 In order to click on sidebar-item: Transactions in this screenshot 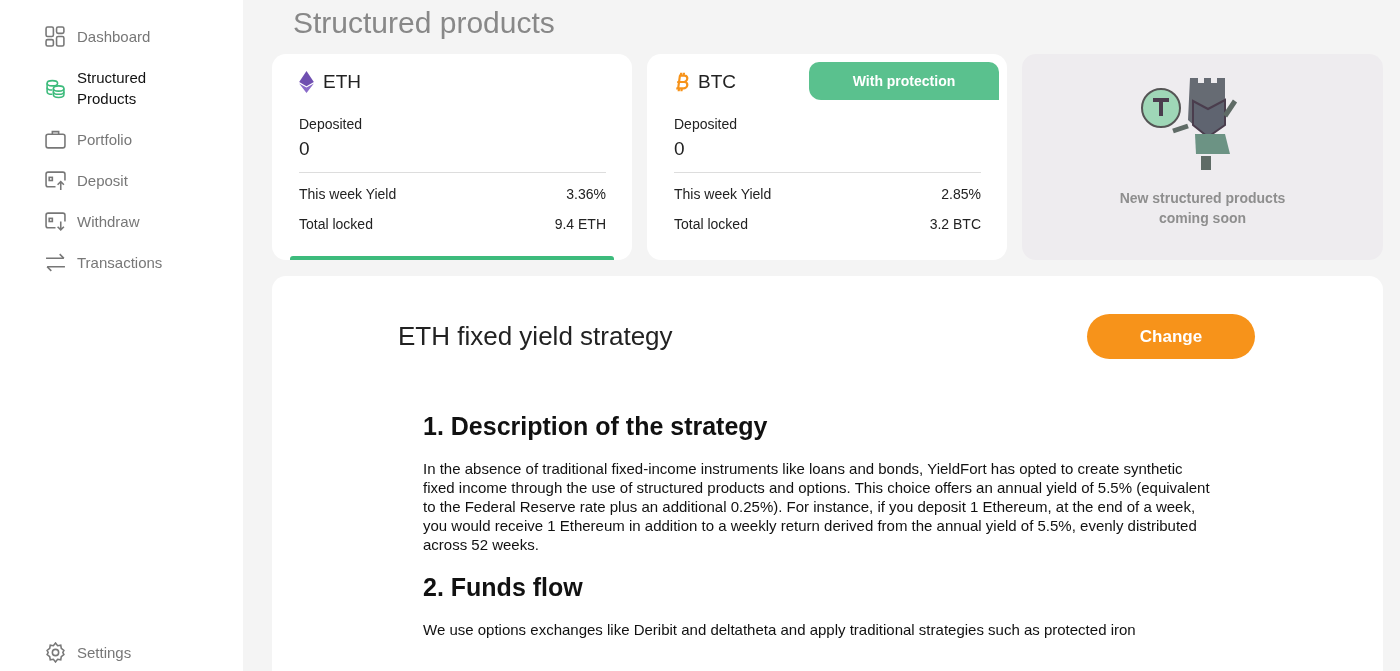, I will do `click(104, 262)`.